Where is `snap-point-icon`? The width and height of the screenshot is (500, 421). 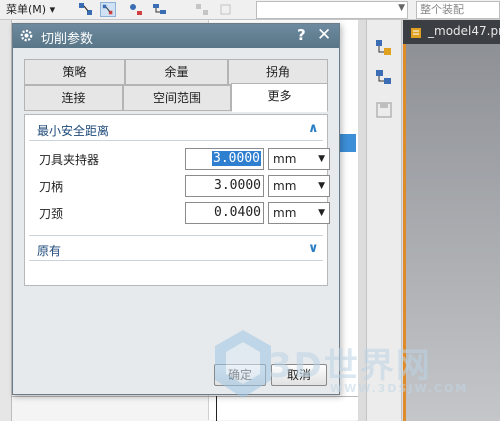 snap-point-icon is located at coordinates (136, 9).